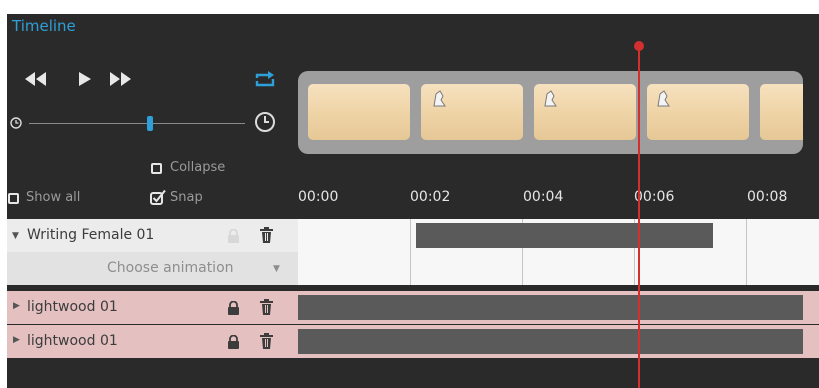 The width and height of the screenshot is (819, 388). I want to click on ruler-tick-label: 00:02, so click(430, 197).